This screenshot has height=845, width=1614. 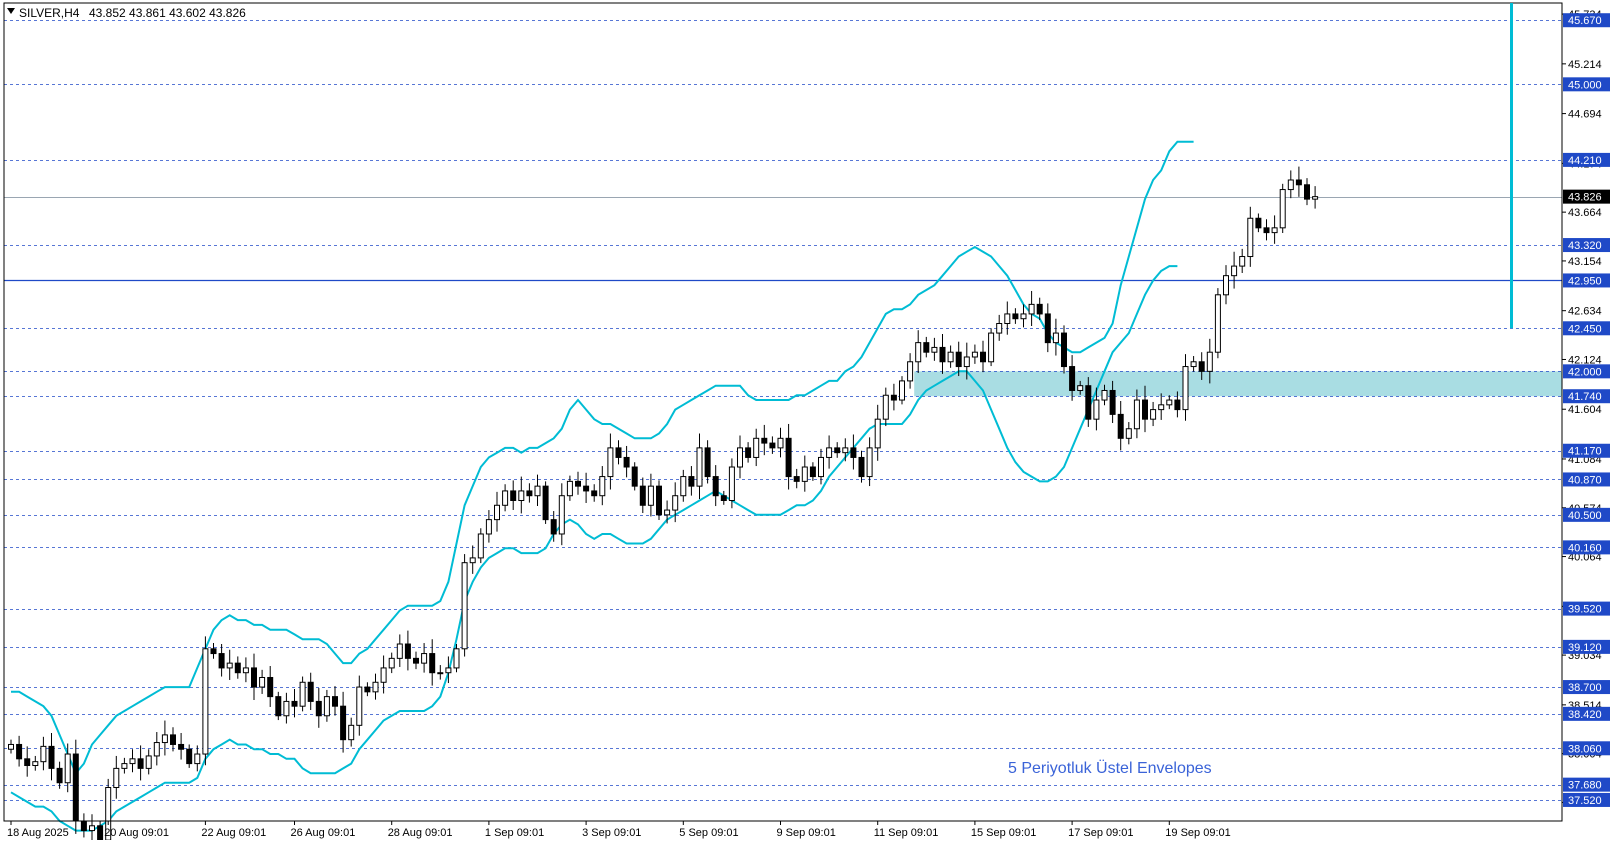 I want to click on y-tick-label: 44.694, so click(x=1585, y=115).